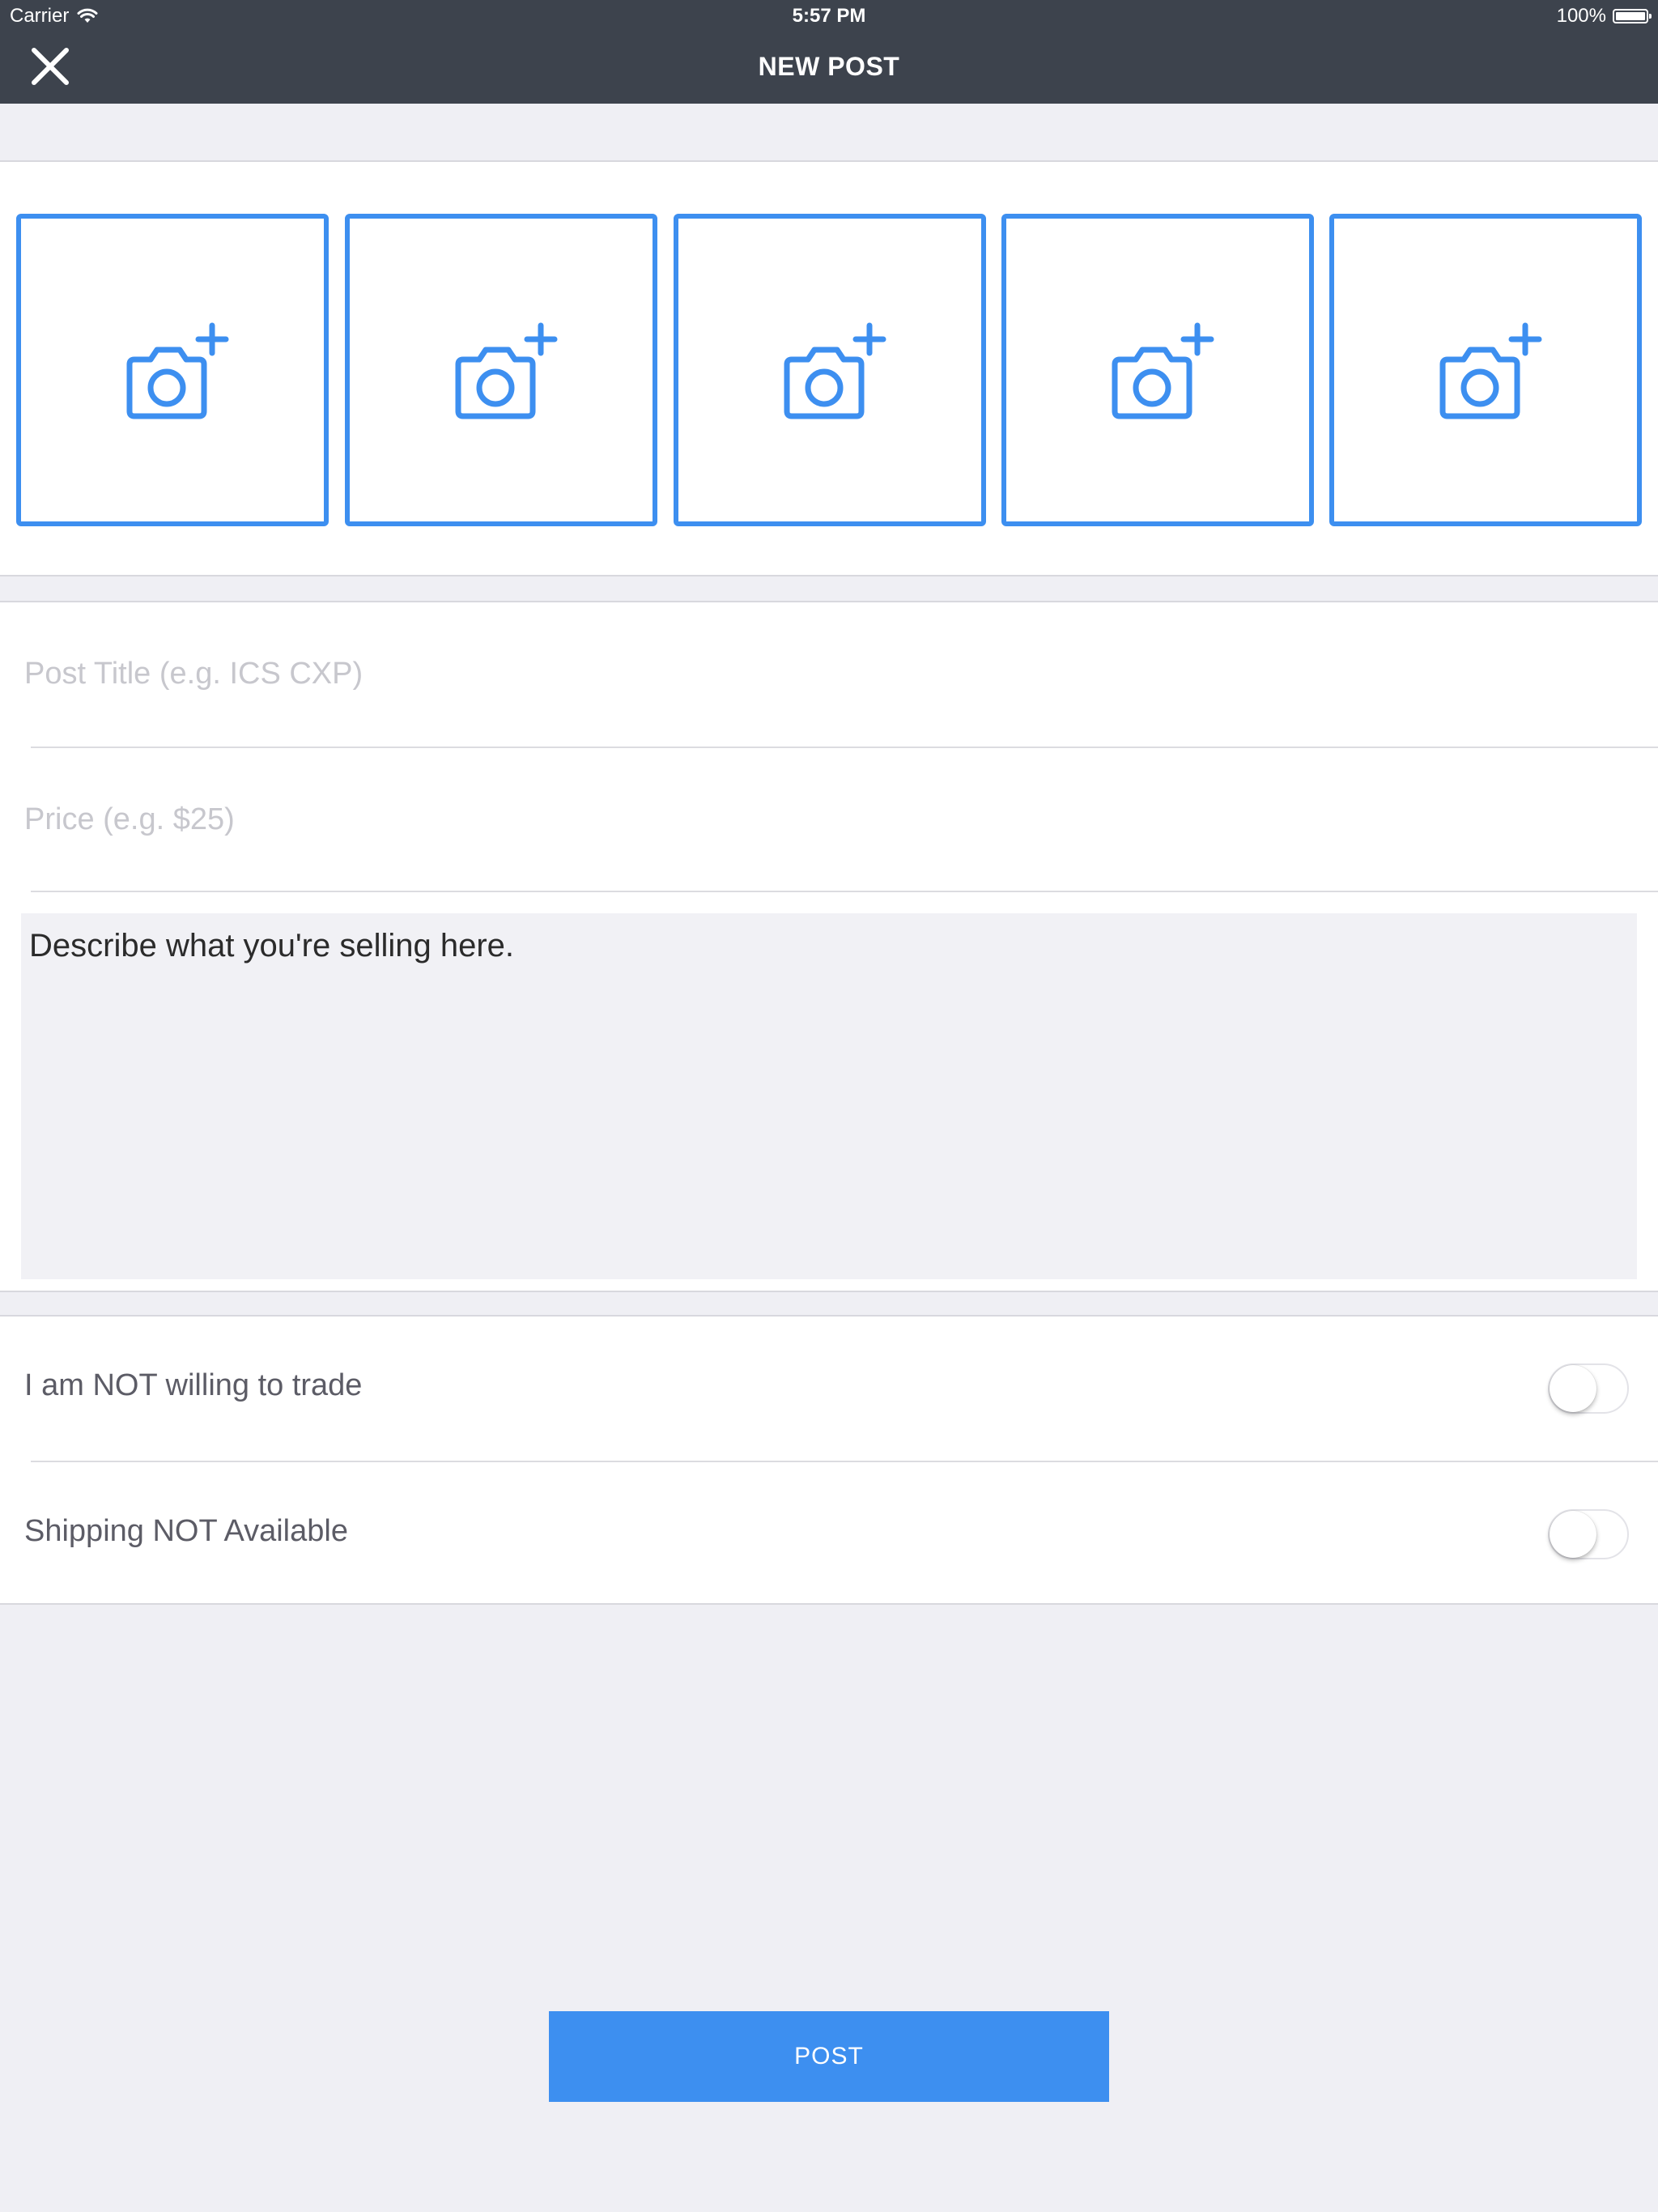 The height and width of the screenshot is (2212, 1658). What do you see at coordinates (830, 820) in the screenshot?
I see `price-input` at bounding box center [830, 820].